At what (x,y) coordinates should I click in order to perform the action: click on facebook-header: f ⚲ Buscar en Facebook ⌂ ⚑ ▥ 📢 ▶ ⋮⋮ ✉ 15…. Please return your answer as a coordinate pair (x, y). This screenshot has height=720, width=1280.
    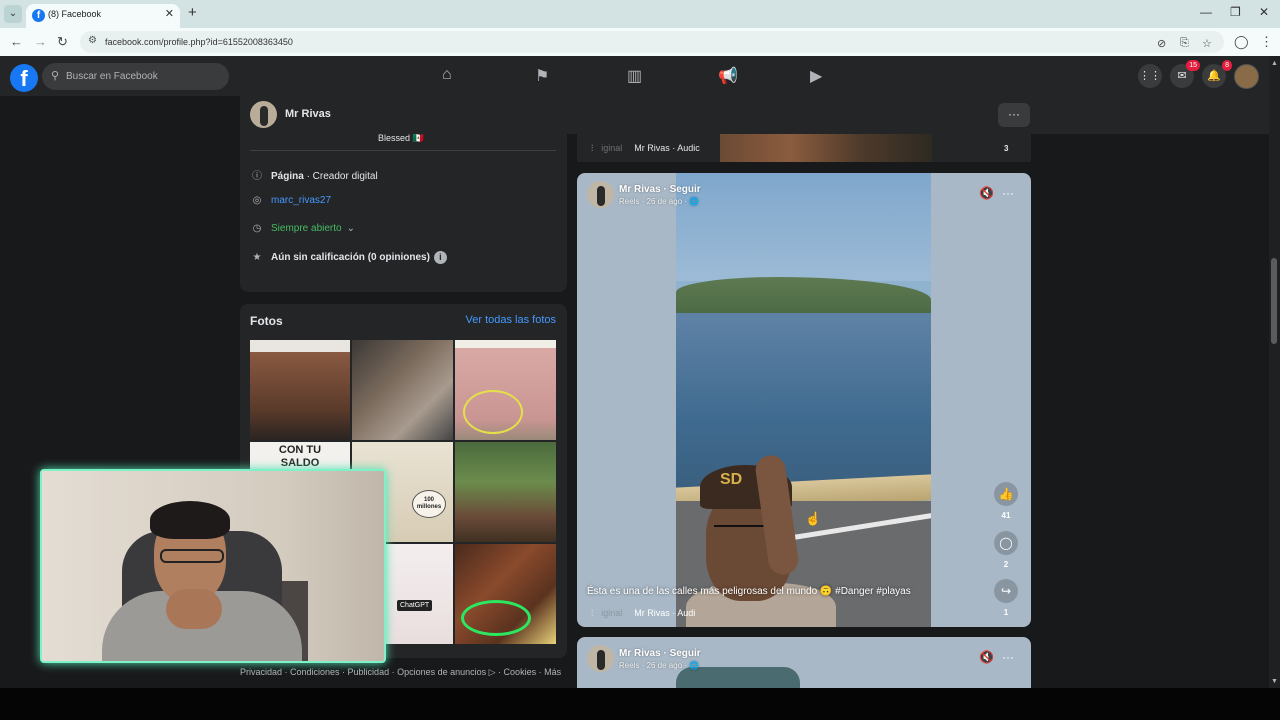
    Looking at the image, I should click on (640, 76).